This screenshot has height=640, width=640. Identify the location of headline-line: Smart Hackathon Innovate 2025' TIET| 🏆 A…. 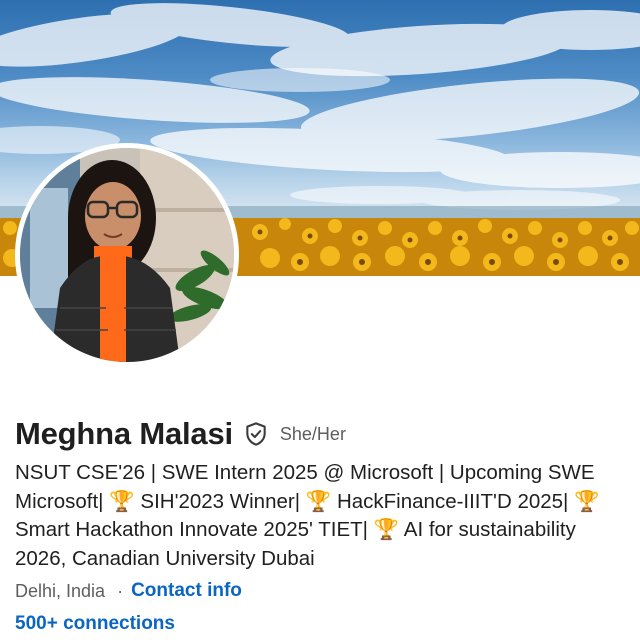
(295, 530).